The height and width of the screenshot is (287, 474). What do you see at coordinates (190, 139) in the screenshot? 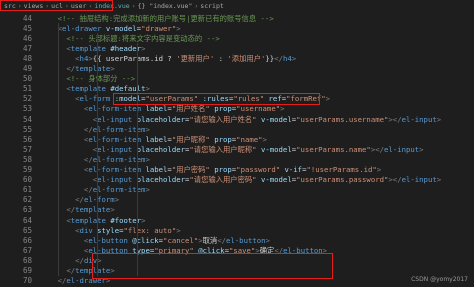
I see `code-token: "用户昵称"` at bounding box center [190, 139].